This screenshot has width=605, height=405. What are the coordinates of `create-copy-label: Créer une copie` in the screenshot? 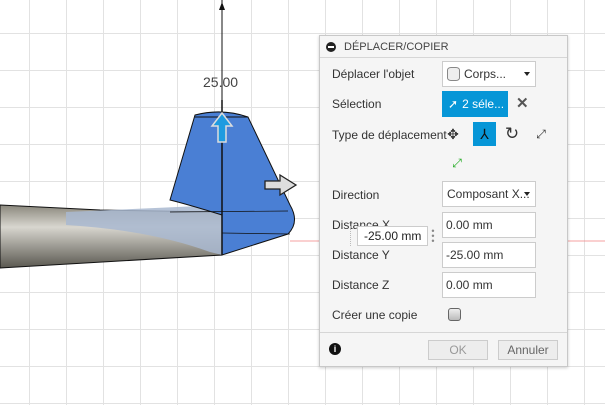 It's located at (375, 315).